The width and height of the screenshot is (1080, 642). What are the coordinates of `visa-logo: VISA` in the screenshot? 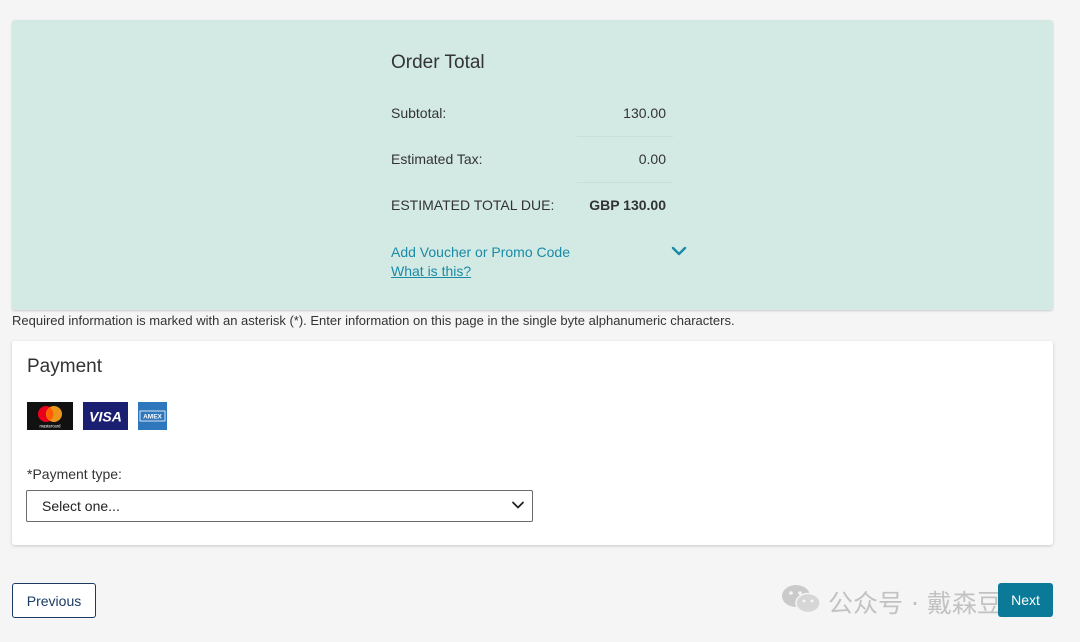 It's located at (105, 416).